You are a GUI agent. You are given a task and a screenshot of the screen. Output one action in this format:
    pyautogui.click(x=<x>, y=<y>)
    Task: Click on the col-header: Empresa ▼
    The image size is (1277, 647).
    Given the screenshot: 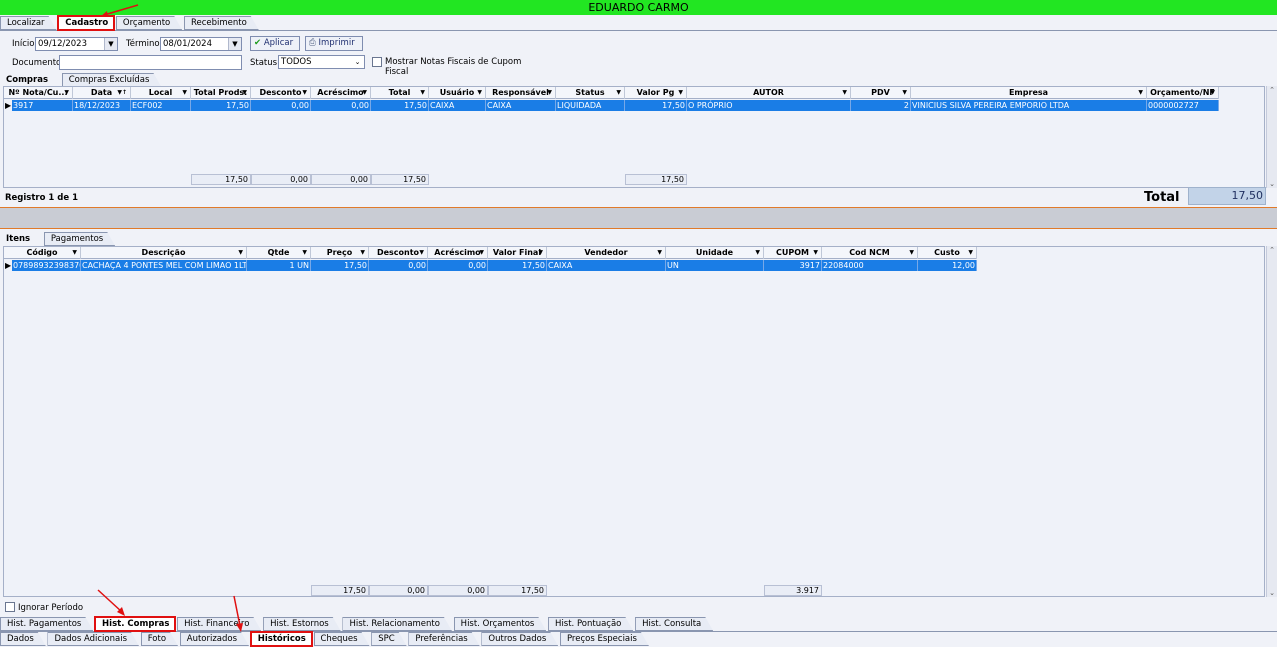 What is the action you would take?
    pyautogui.click(x=1029, y=93)
    